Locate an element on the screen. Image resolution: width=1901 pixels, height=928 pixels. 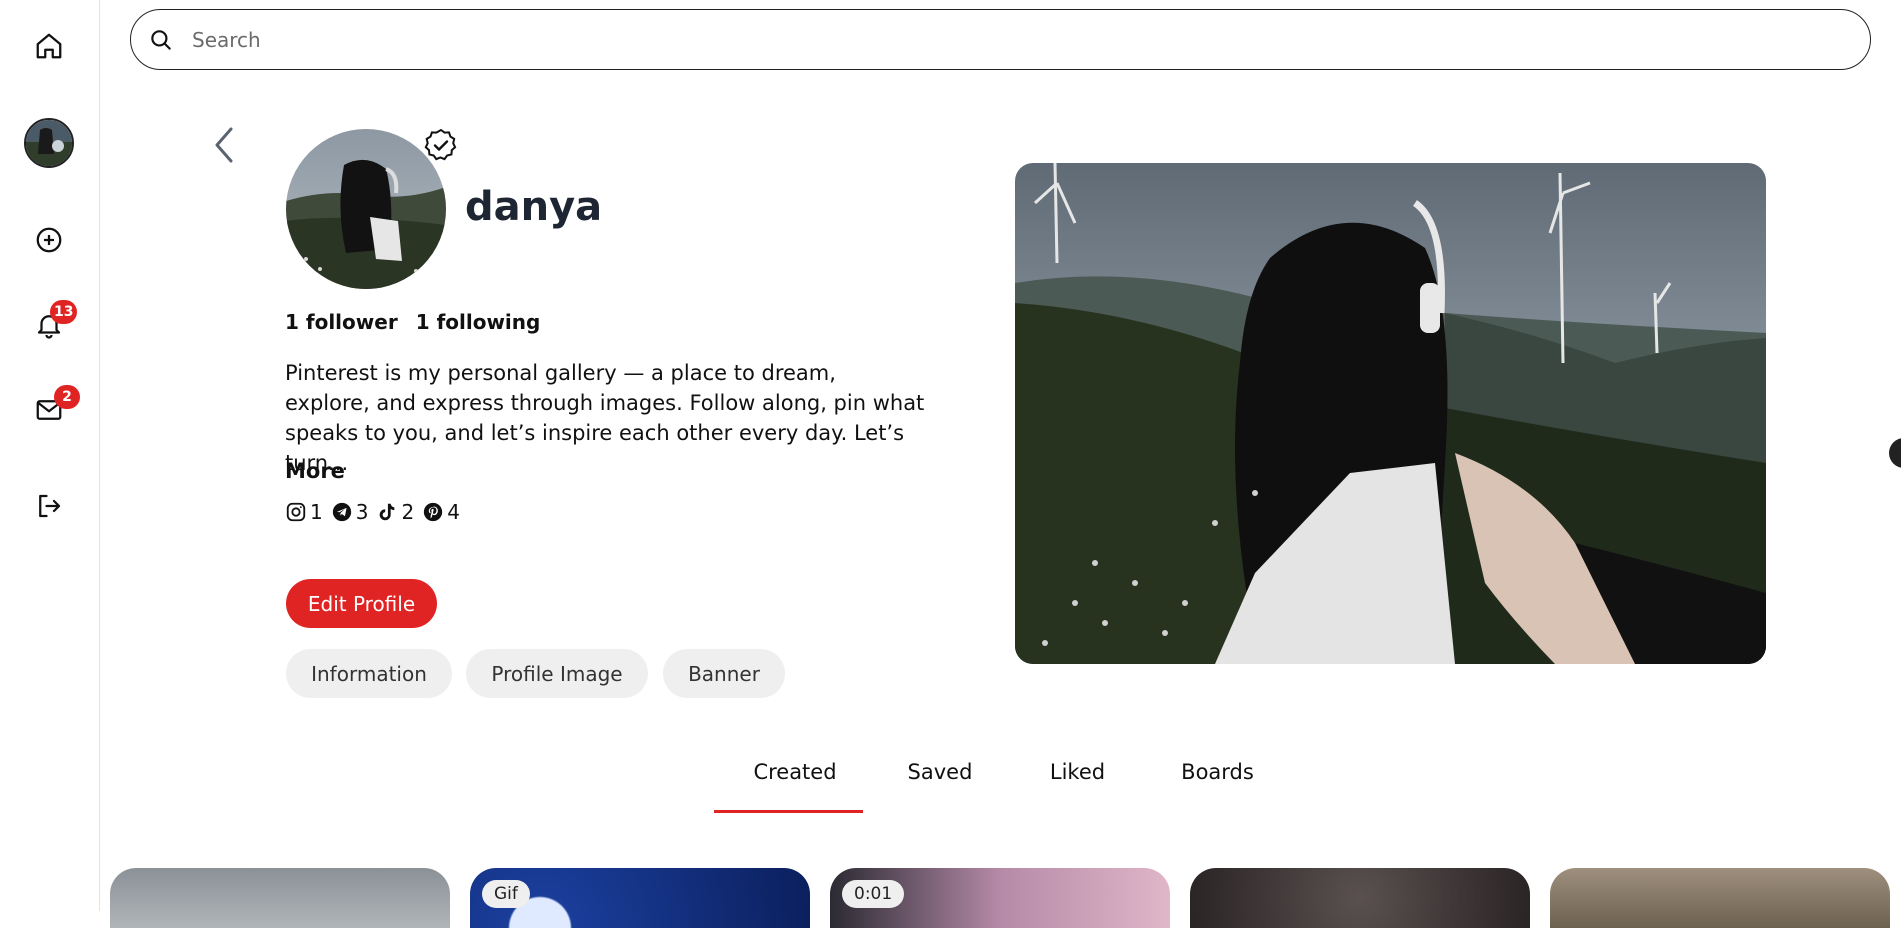
create-button is located at coordinates (49, 240).